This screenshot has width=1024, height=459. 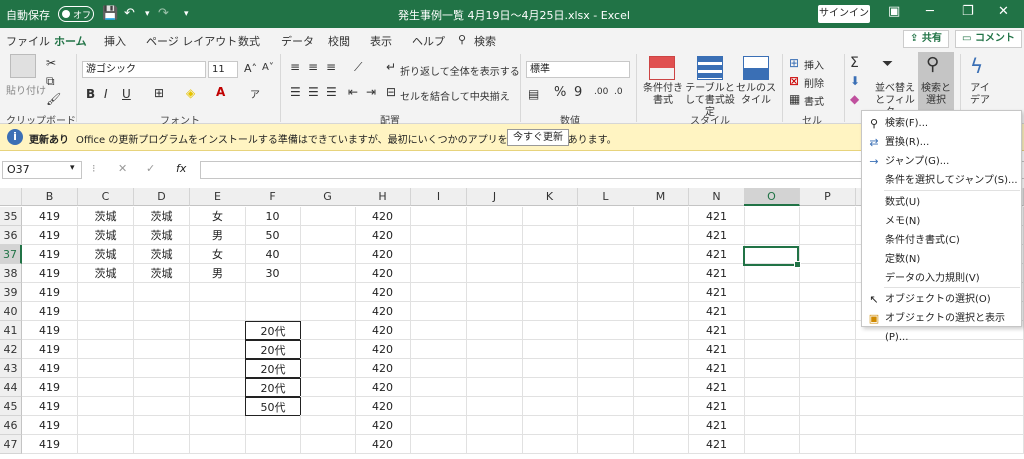 I want to click on cell-n40: 421, so click(x=717, y=311).